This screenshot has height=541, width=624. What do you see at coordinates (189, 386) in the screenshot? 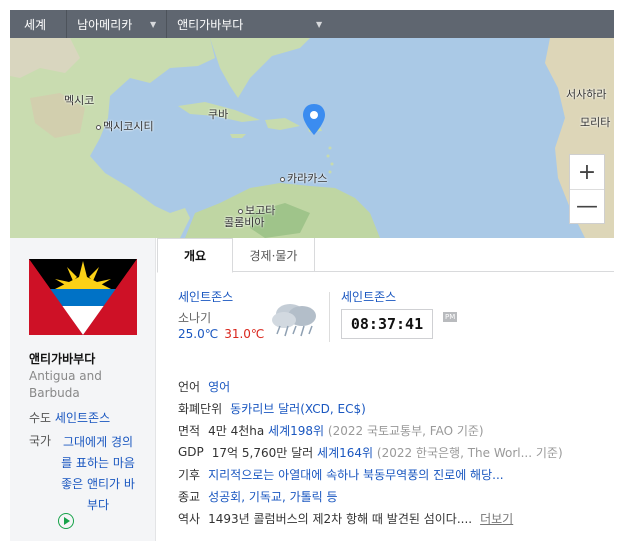
I see `fact-language-label: 언어` at bounding box center [189, 386].